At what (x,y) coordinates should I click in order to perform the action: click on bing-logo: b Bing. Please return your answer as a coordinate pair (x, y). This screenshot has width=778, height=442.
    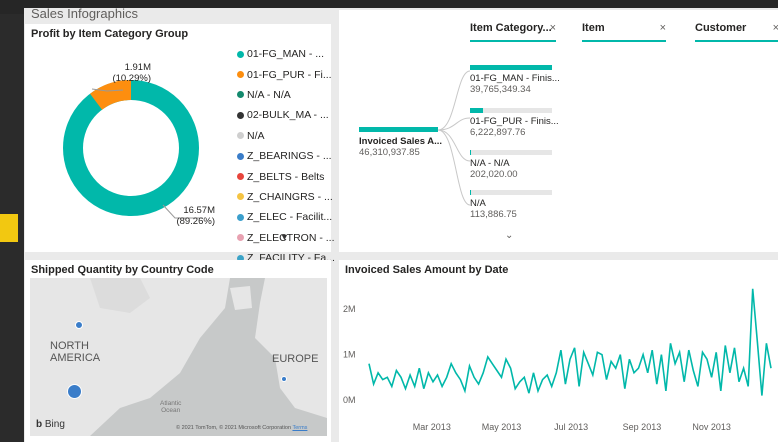
    Looking at the image, I should click on (50, 424).